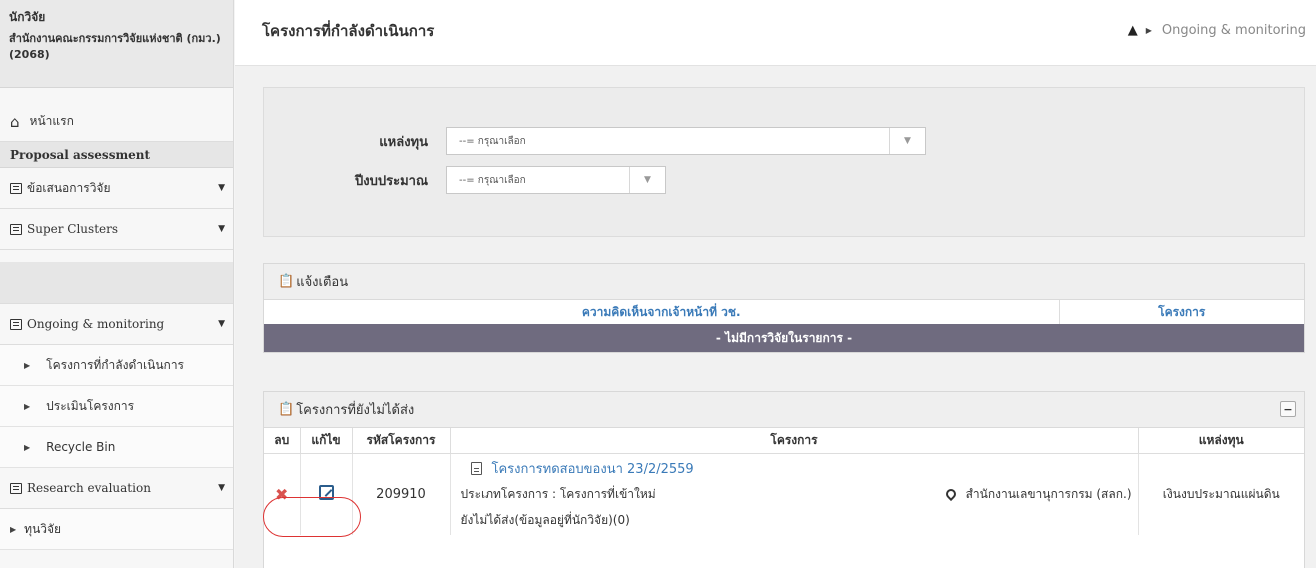 The height and width of the screenshot is (568, 1316). I want to click on sidebar-item-home: ⌂ หน้าแรก, so click(116, 122).